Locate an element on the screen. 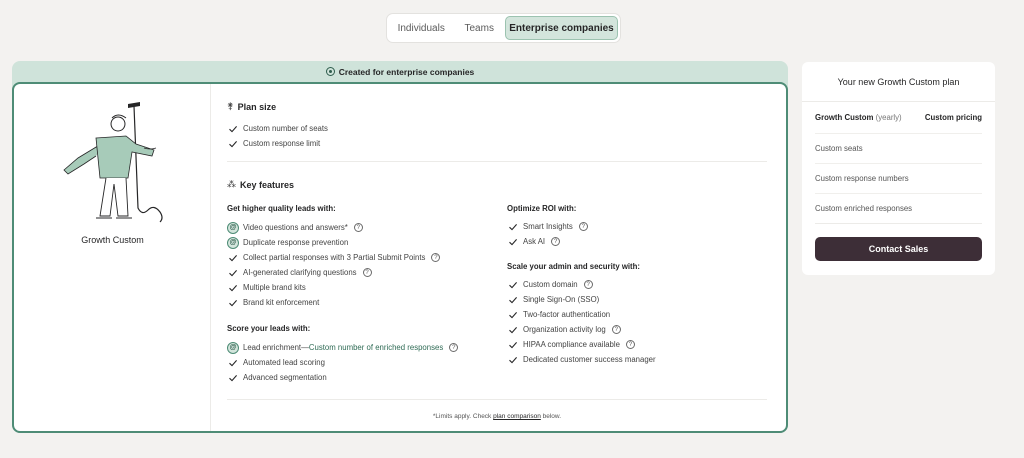  panel-row-seats: Custom seats is located at coordinates (898, 149).